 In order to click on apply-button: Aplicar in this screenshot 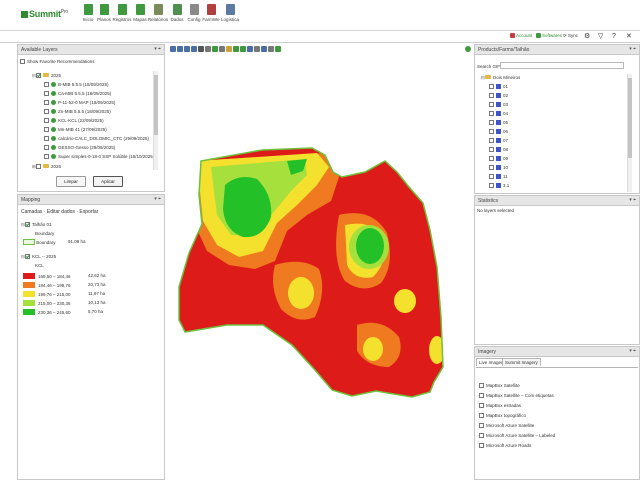, I will do `click(108, 181)`.